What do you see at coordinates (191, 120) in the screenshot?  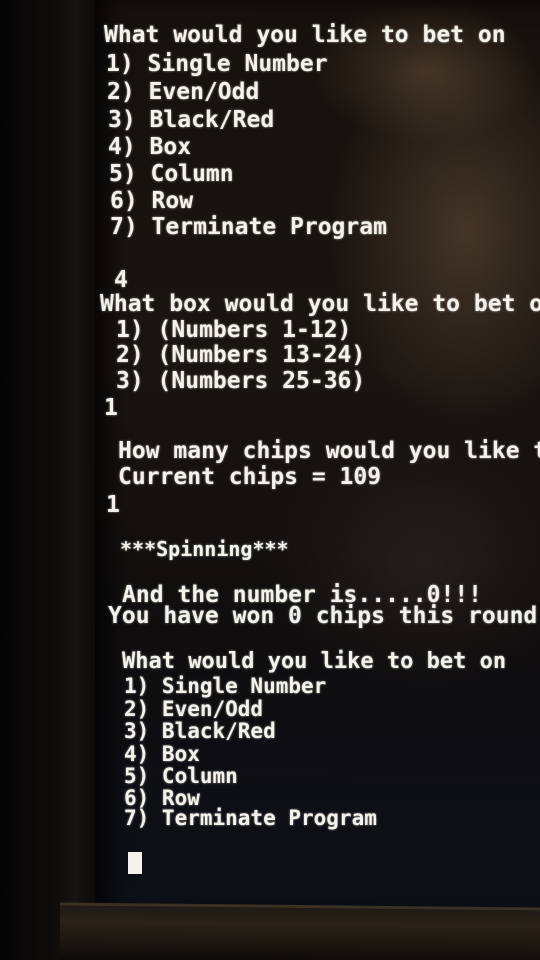 I see `menu-option-black-red: 3) Black/Red` at bounding box center [191, 120].